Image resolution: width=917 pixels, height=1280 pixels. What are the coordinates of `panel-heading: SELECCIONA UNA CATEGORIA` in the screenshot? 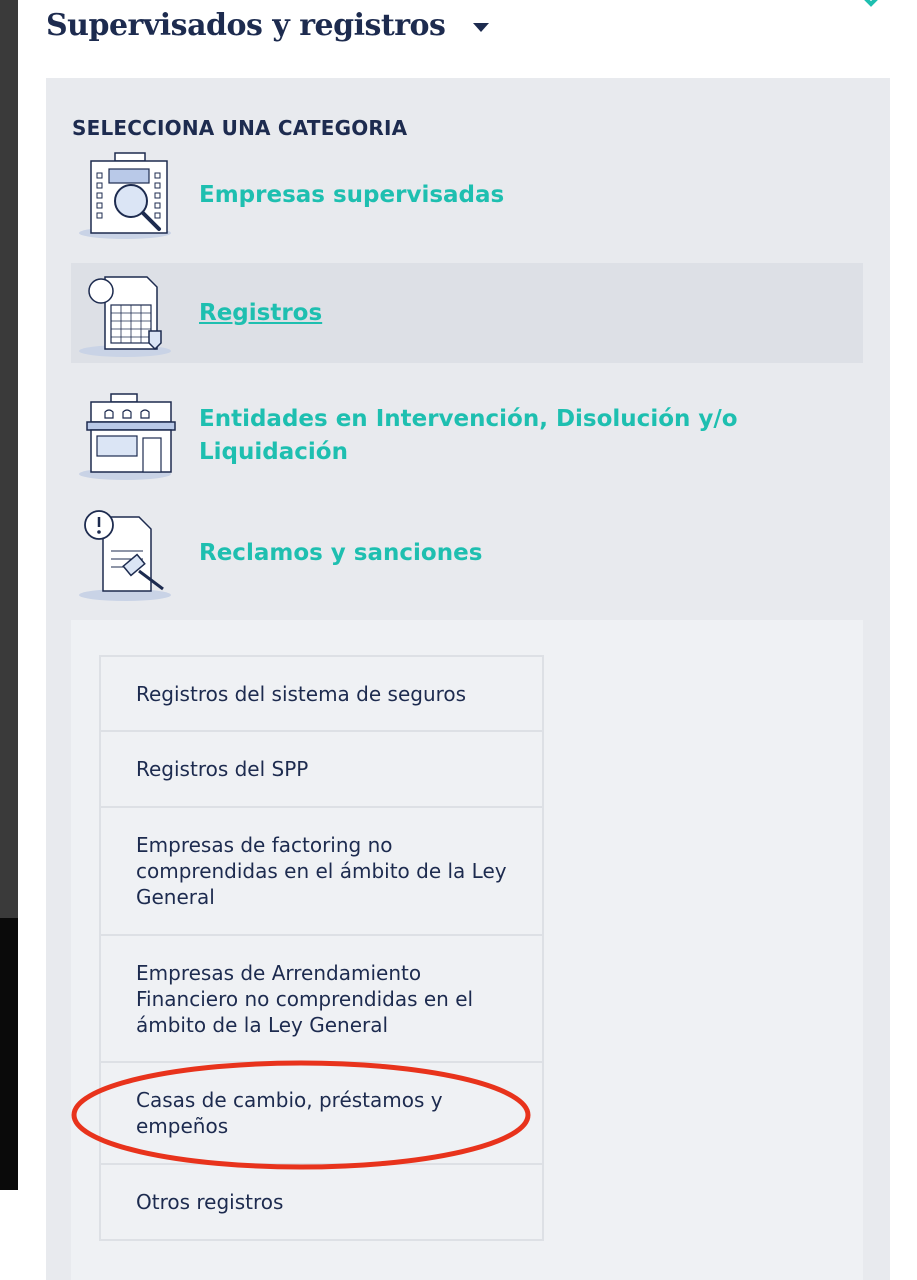 It's located at (240, 128).